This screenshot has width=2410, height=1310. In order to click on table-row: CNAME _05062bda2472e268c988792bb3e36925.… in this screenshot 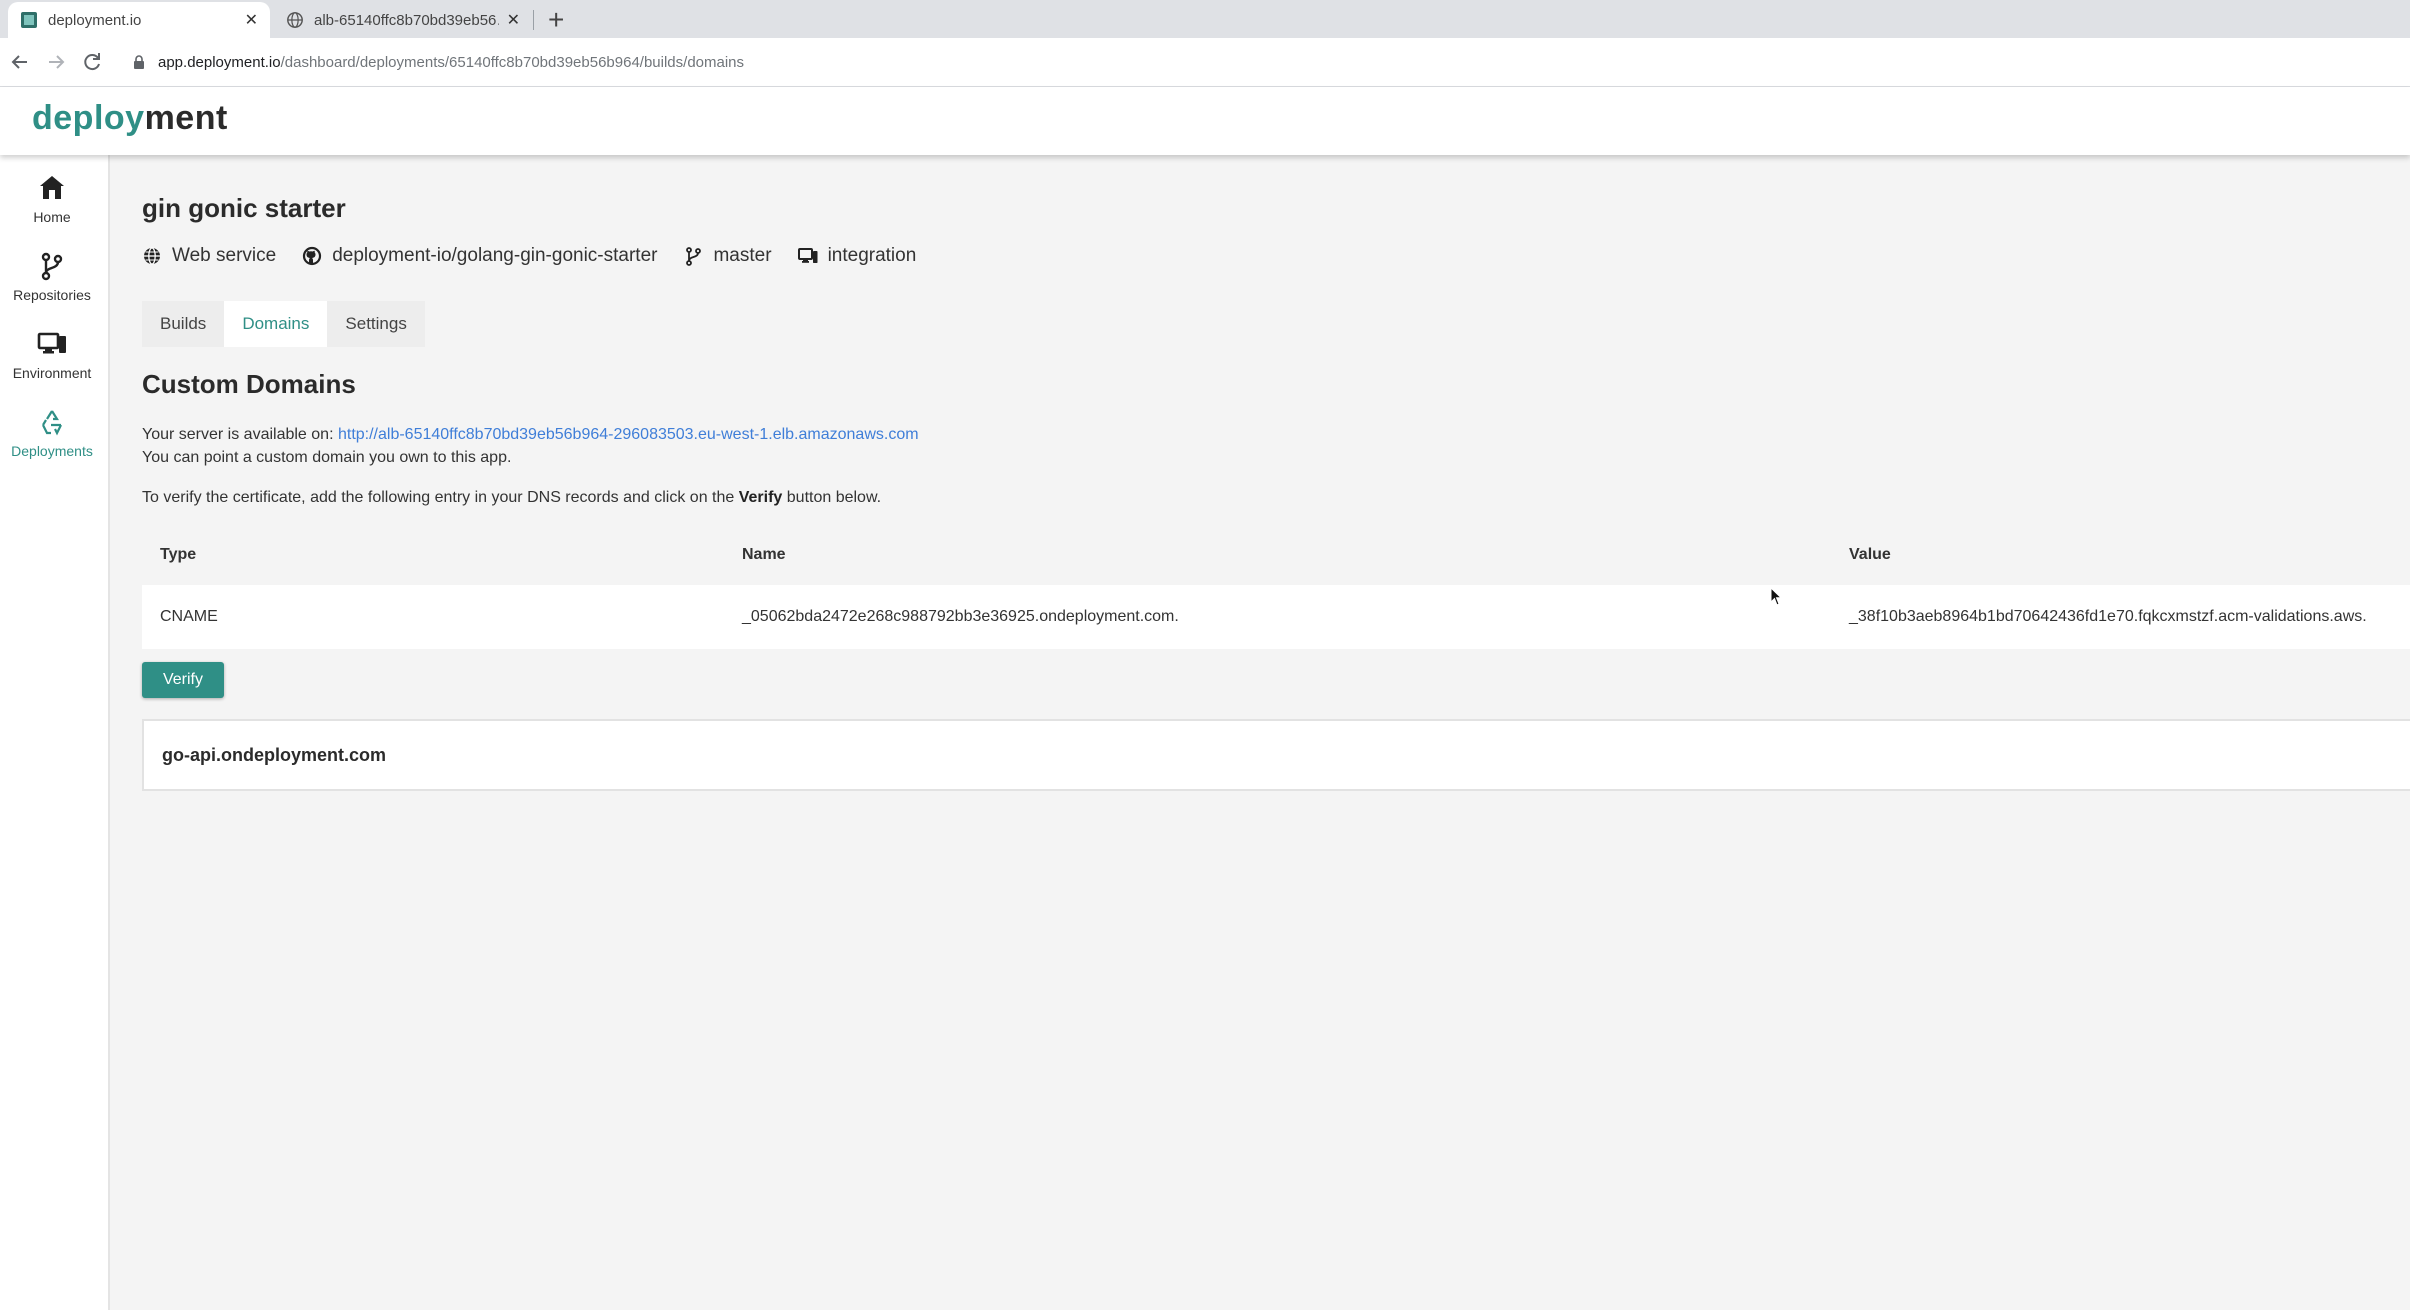, I will do `click(1276, 617)`.